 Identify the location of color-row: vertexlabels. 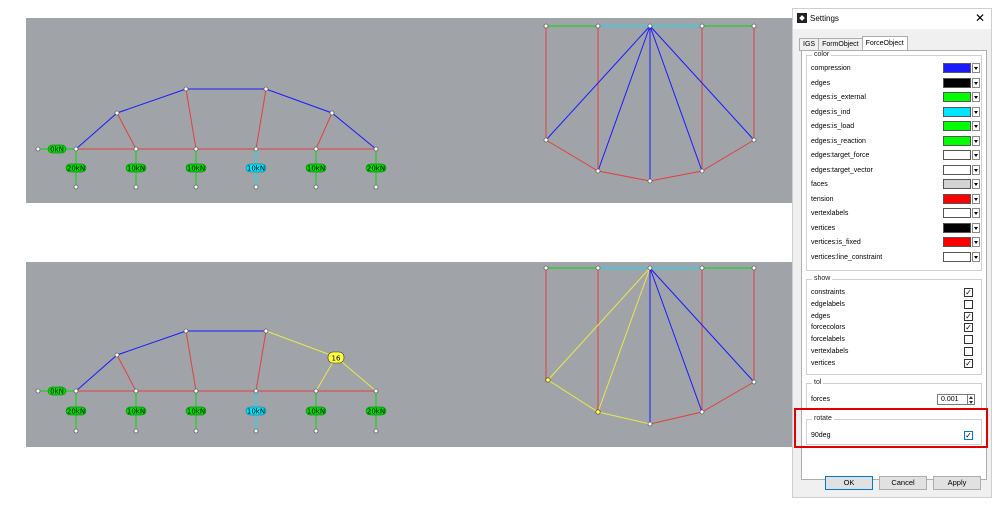
(896, 213).